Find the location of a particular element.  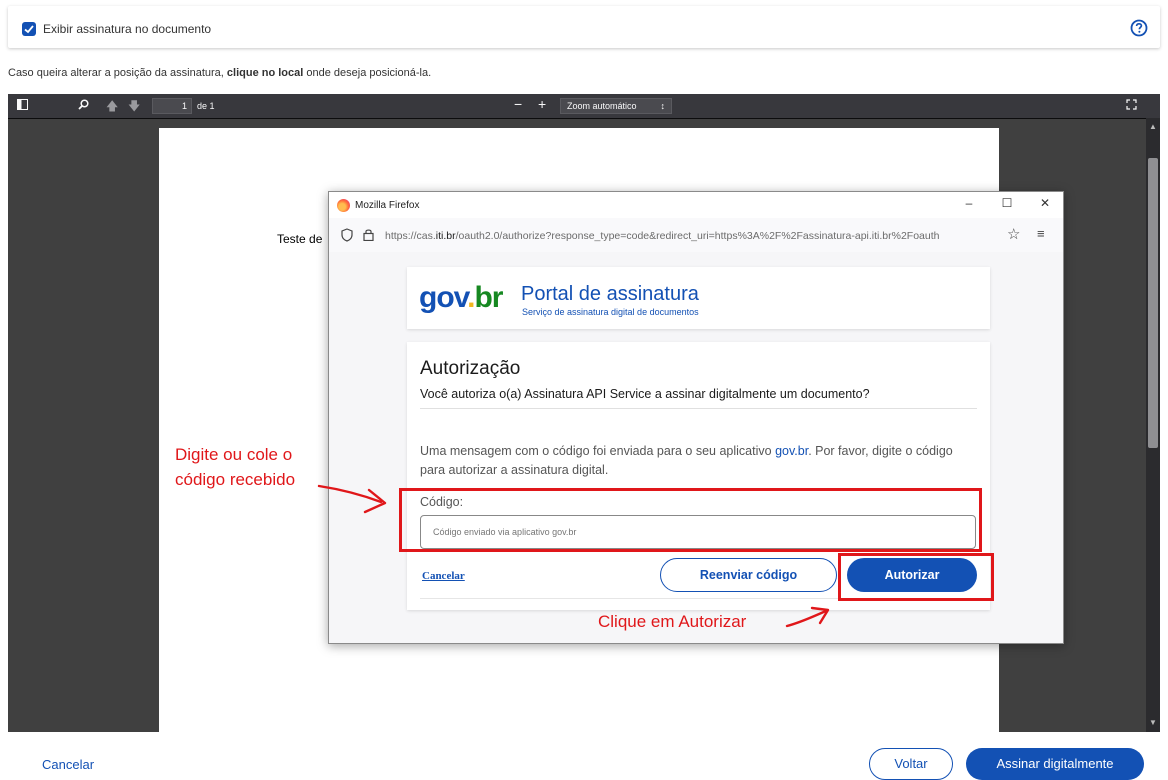

arrow-up-right-icon is located at coordinates (807, 617).